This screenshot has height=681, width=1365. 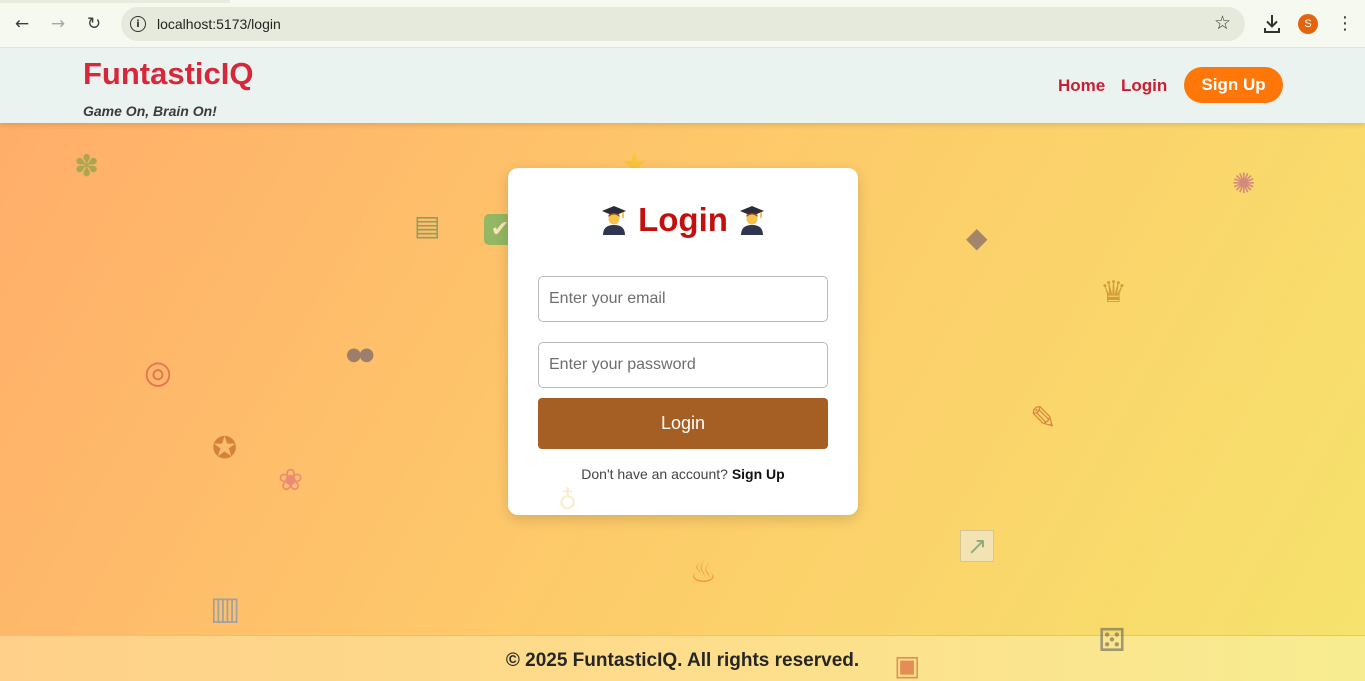 I want to click on reload-button: ↻, so click(x=94, y=24).